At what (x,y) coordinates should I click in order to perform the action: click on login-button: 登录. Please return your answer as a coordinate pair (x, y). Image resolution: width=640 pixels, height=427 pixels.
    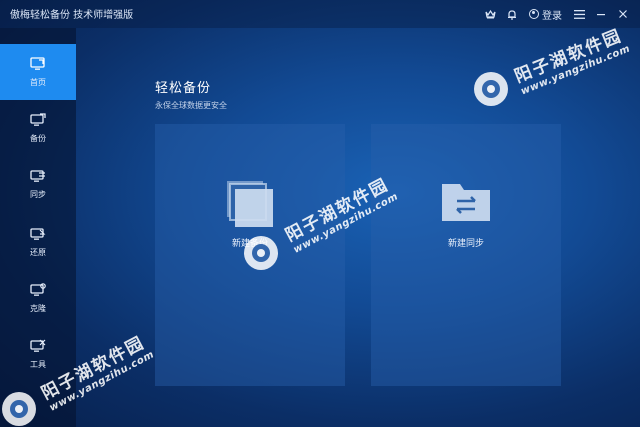
    Looking at the image, I should click on (545, 14).